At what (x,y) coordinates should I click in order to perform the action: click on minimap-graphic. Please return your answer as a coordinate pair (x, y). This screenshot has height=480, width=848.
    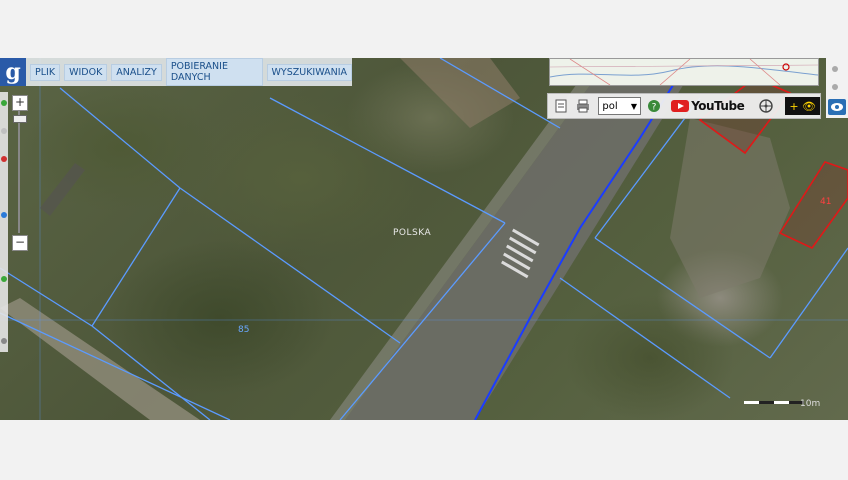
    Looking at the image, I should click on (684, 72).